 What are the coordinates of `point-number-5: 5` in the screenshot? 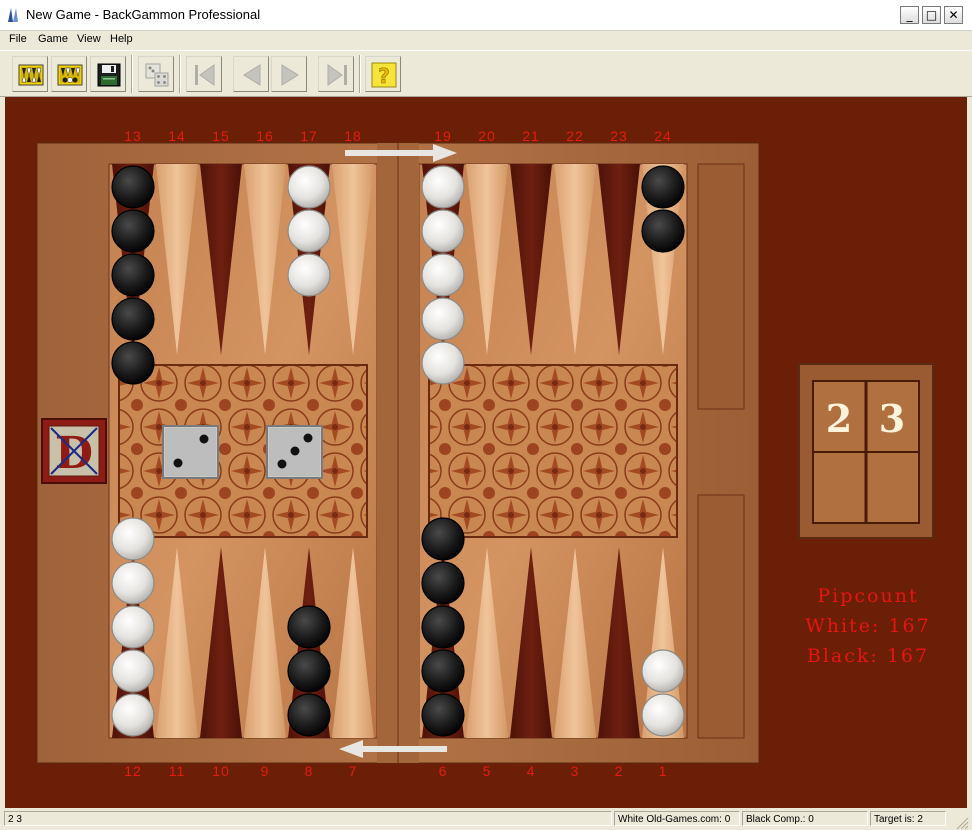 It's located at (487, 771).